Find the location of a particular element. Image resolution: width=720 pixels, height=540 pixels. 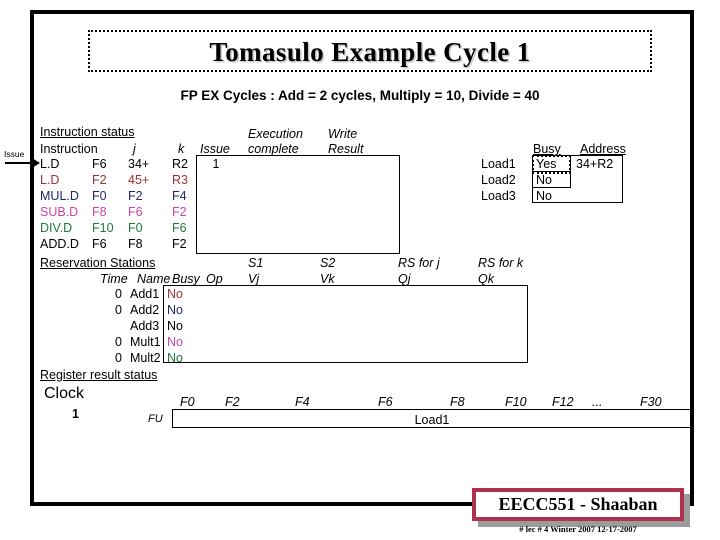

header-load-busy: Busy is located at coordinates (547, 149).